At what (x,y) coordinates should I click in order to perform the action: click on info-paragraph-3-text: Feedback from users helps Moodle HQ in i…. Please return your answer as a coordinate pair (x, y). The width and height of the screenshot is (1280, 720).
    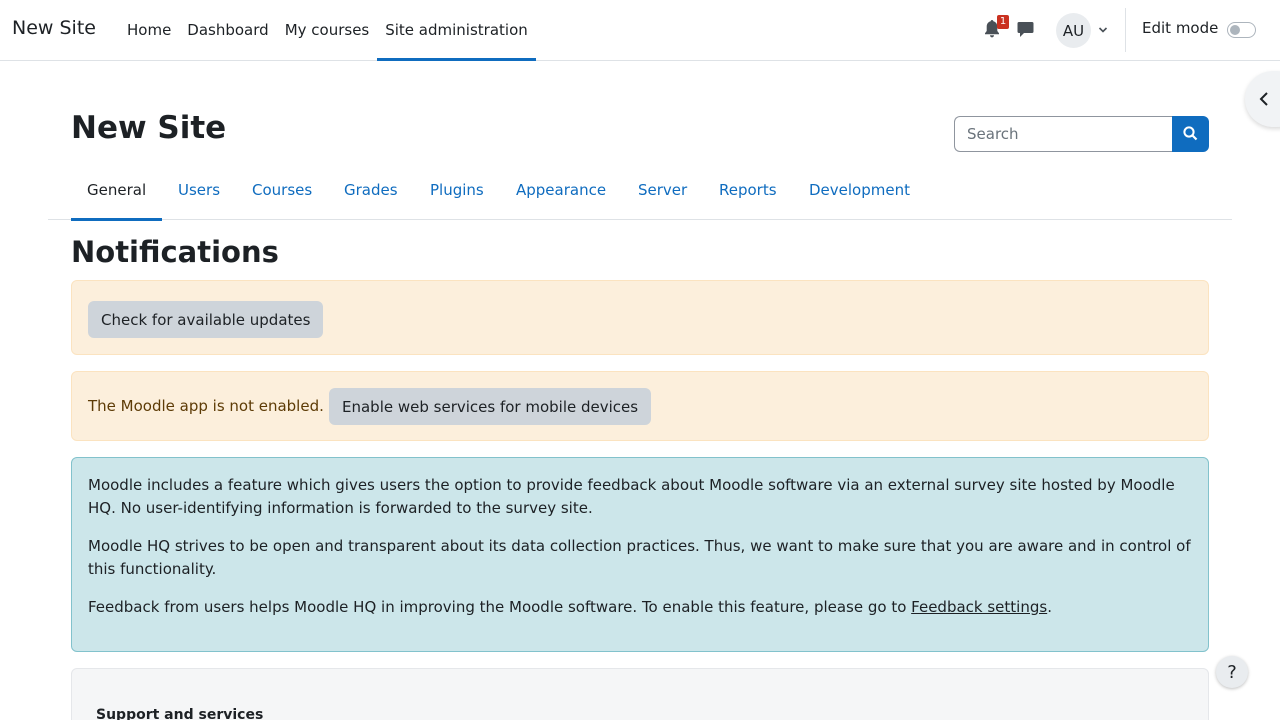
    Looking at the image, I should click on (500, 607).